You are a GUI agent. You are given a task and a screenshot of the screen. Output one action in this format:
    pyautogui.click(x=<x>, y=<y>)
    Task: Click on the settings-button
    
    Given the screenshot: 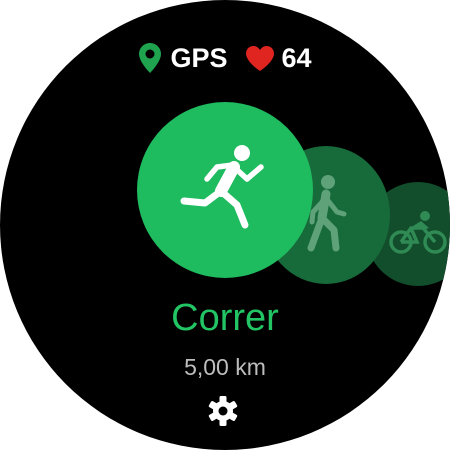 What is the action you would take?
    pyautogui.click(x=223, y=413)
    